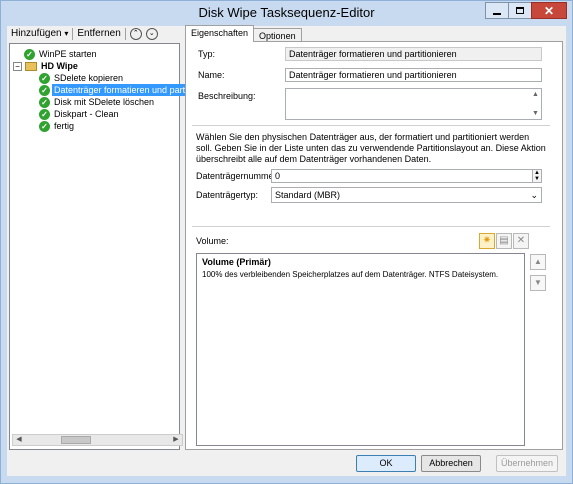  Describe the element at coordinates (125, 34) in the screenshot. I see `toolbar-separator` at that location.